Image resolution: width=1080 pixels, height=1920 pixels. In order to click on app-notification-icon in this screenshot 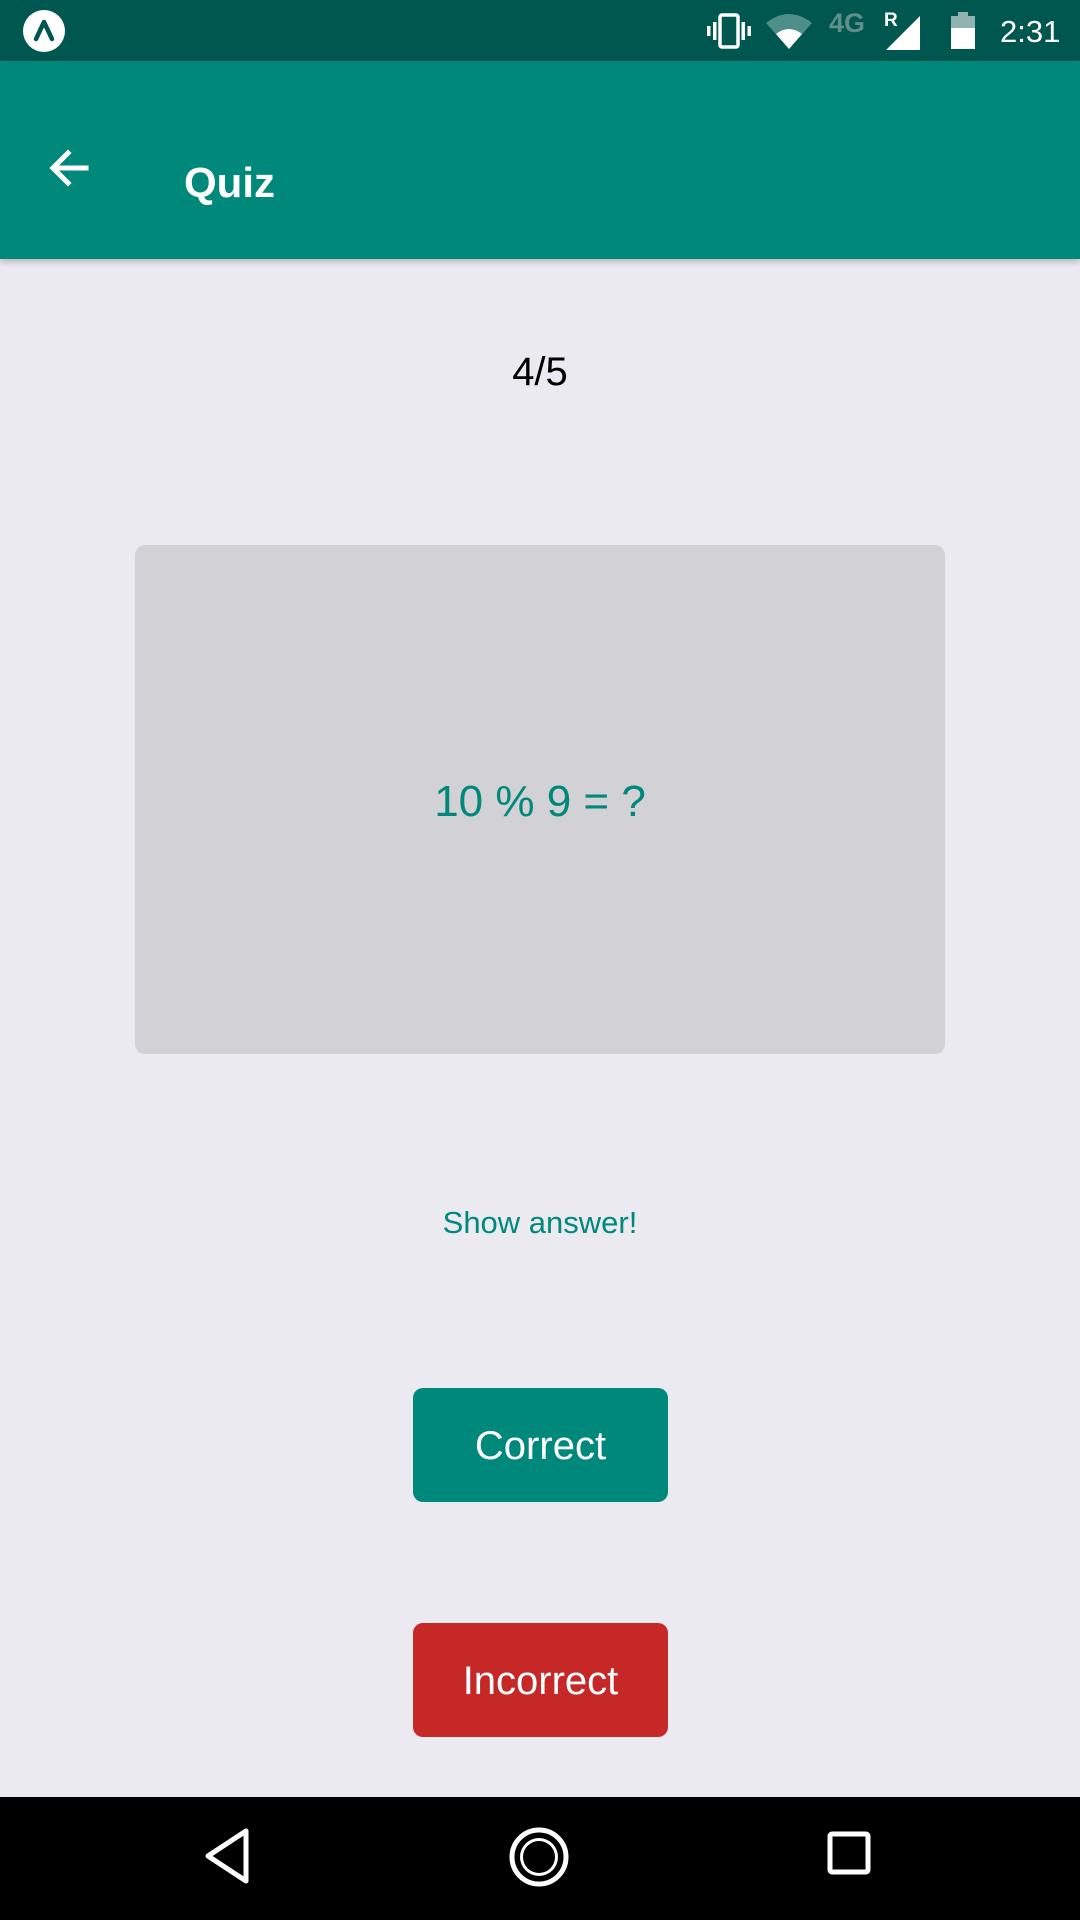, I will do `click(44, 31)`.